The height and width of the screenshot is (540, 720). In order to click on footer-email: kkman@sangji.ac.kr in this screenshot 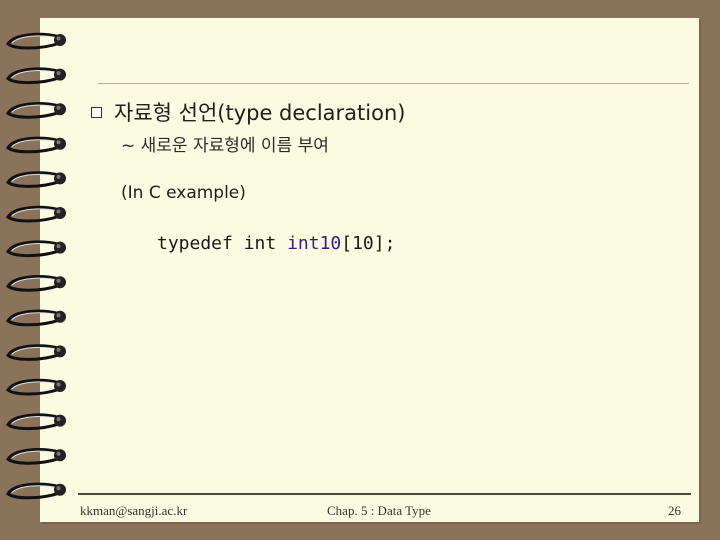, I will do `click(134, 510)`.